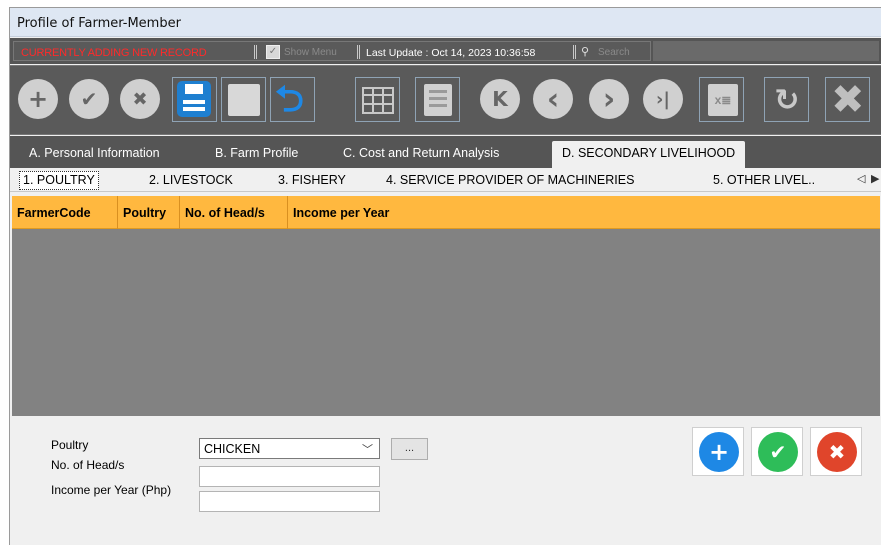 This screenshot has height=545, width=881. Describe the element at coordinates (273, 52) in the screenshot. I see `show-menu-checkbox: ✓` at that location.